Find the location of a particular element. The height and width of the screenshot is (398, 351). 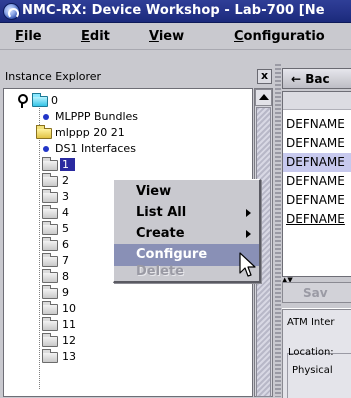

tree-node-ds1-interfaces: DS1 Interfaces is located at coordinates (124, 149).